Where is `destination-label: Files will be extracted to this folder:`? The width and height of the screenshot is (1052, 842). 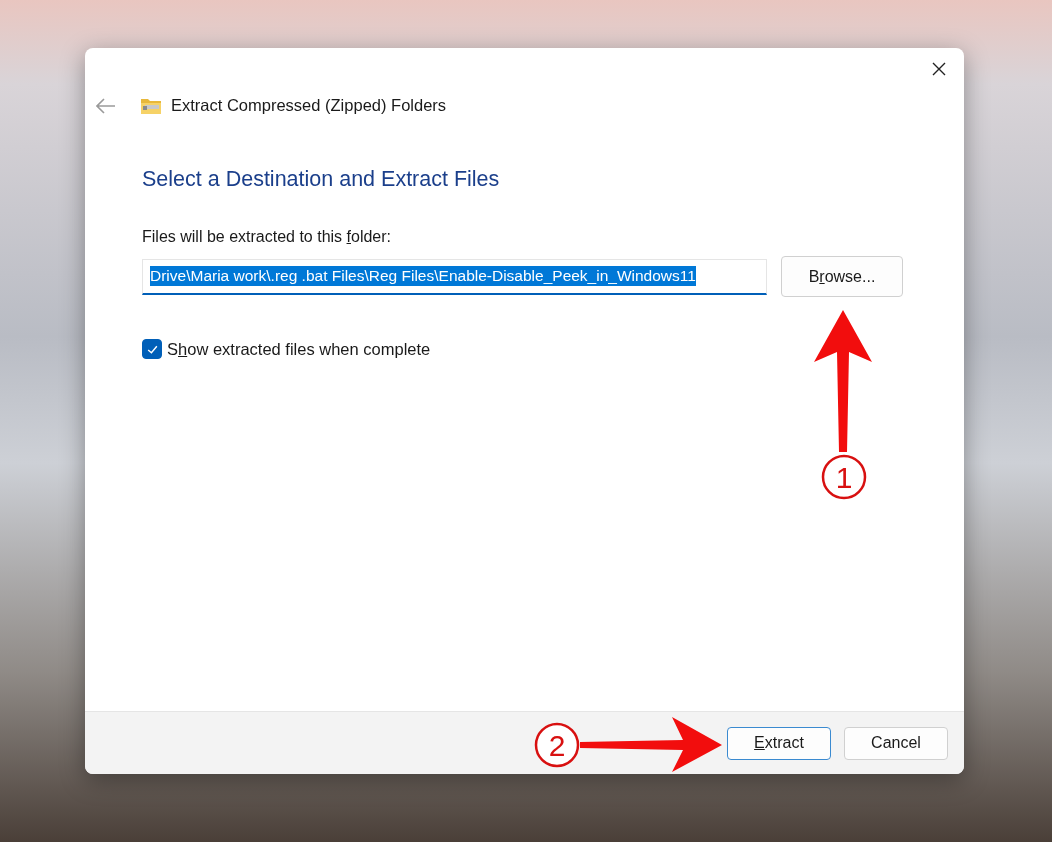 destination-label: Files will be extracted to this folder: is located at coordinates (267, 237).